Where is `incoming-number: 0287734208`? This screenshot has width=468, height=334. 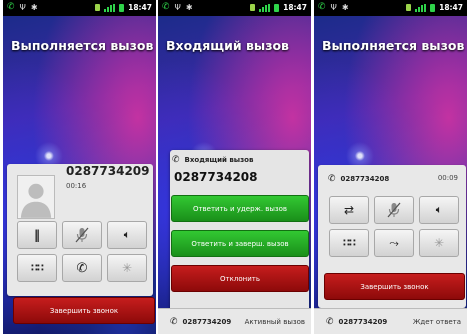
incoming-number: 0287734208 is located at coordinates (216, 177).